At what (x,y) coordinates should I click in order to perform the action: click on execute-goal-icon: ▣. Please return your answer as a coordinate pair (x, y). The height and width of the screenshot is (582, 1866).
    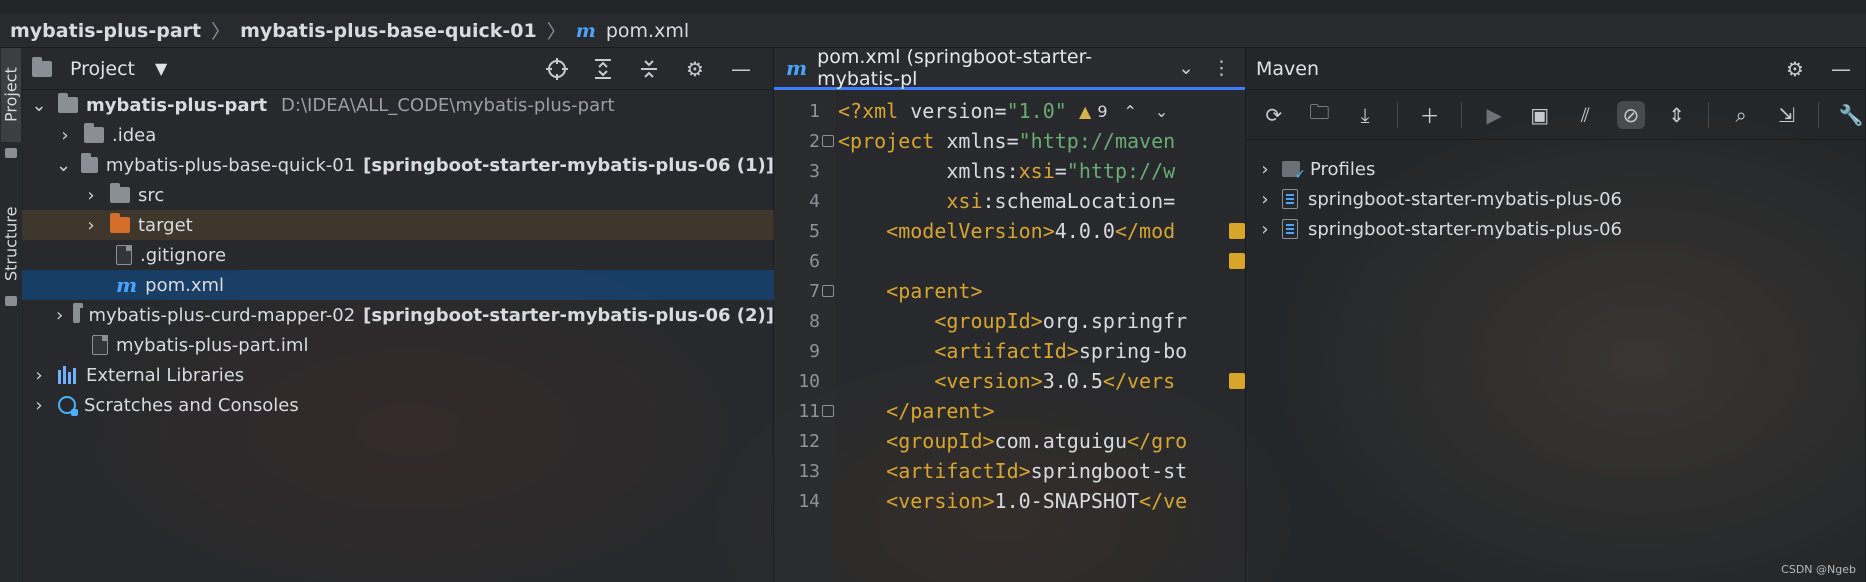
    Looking at the image, I should click on (1540, 115).